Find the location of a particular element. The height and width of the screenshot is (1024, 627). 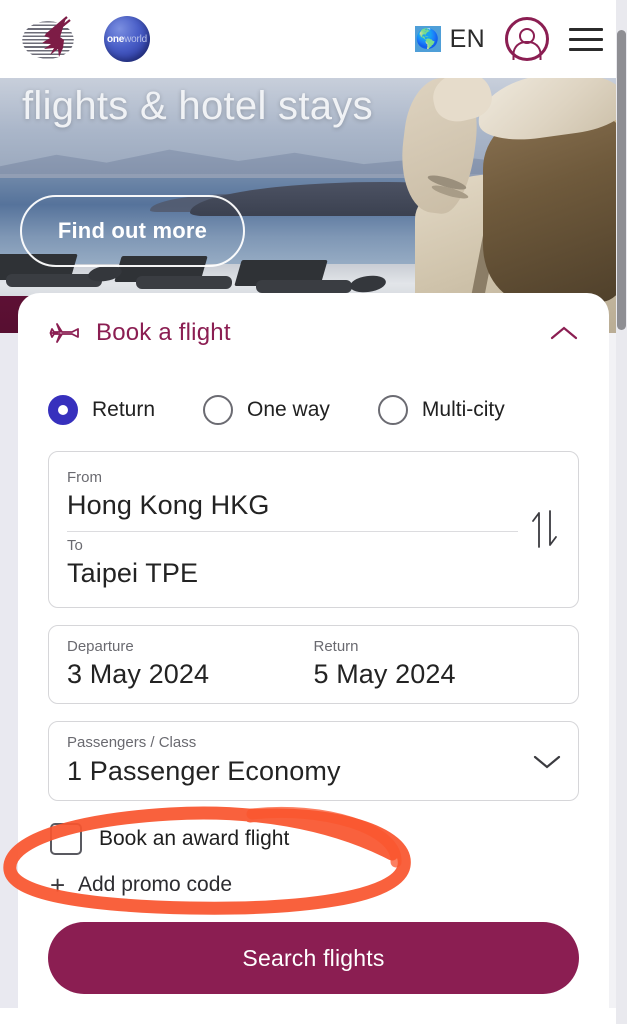

trip-type-one-way: One way is located at coordinates (266, 410).